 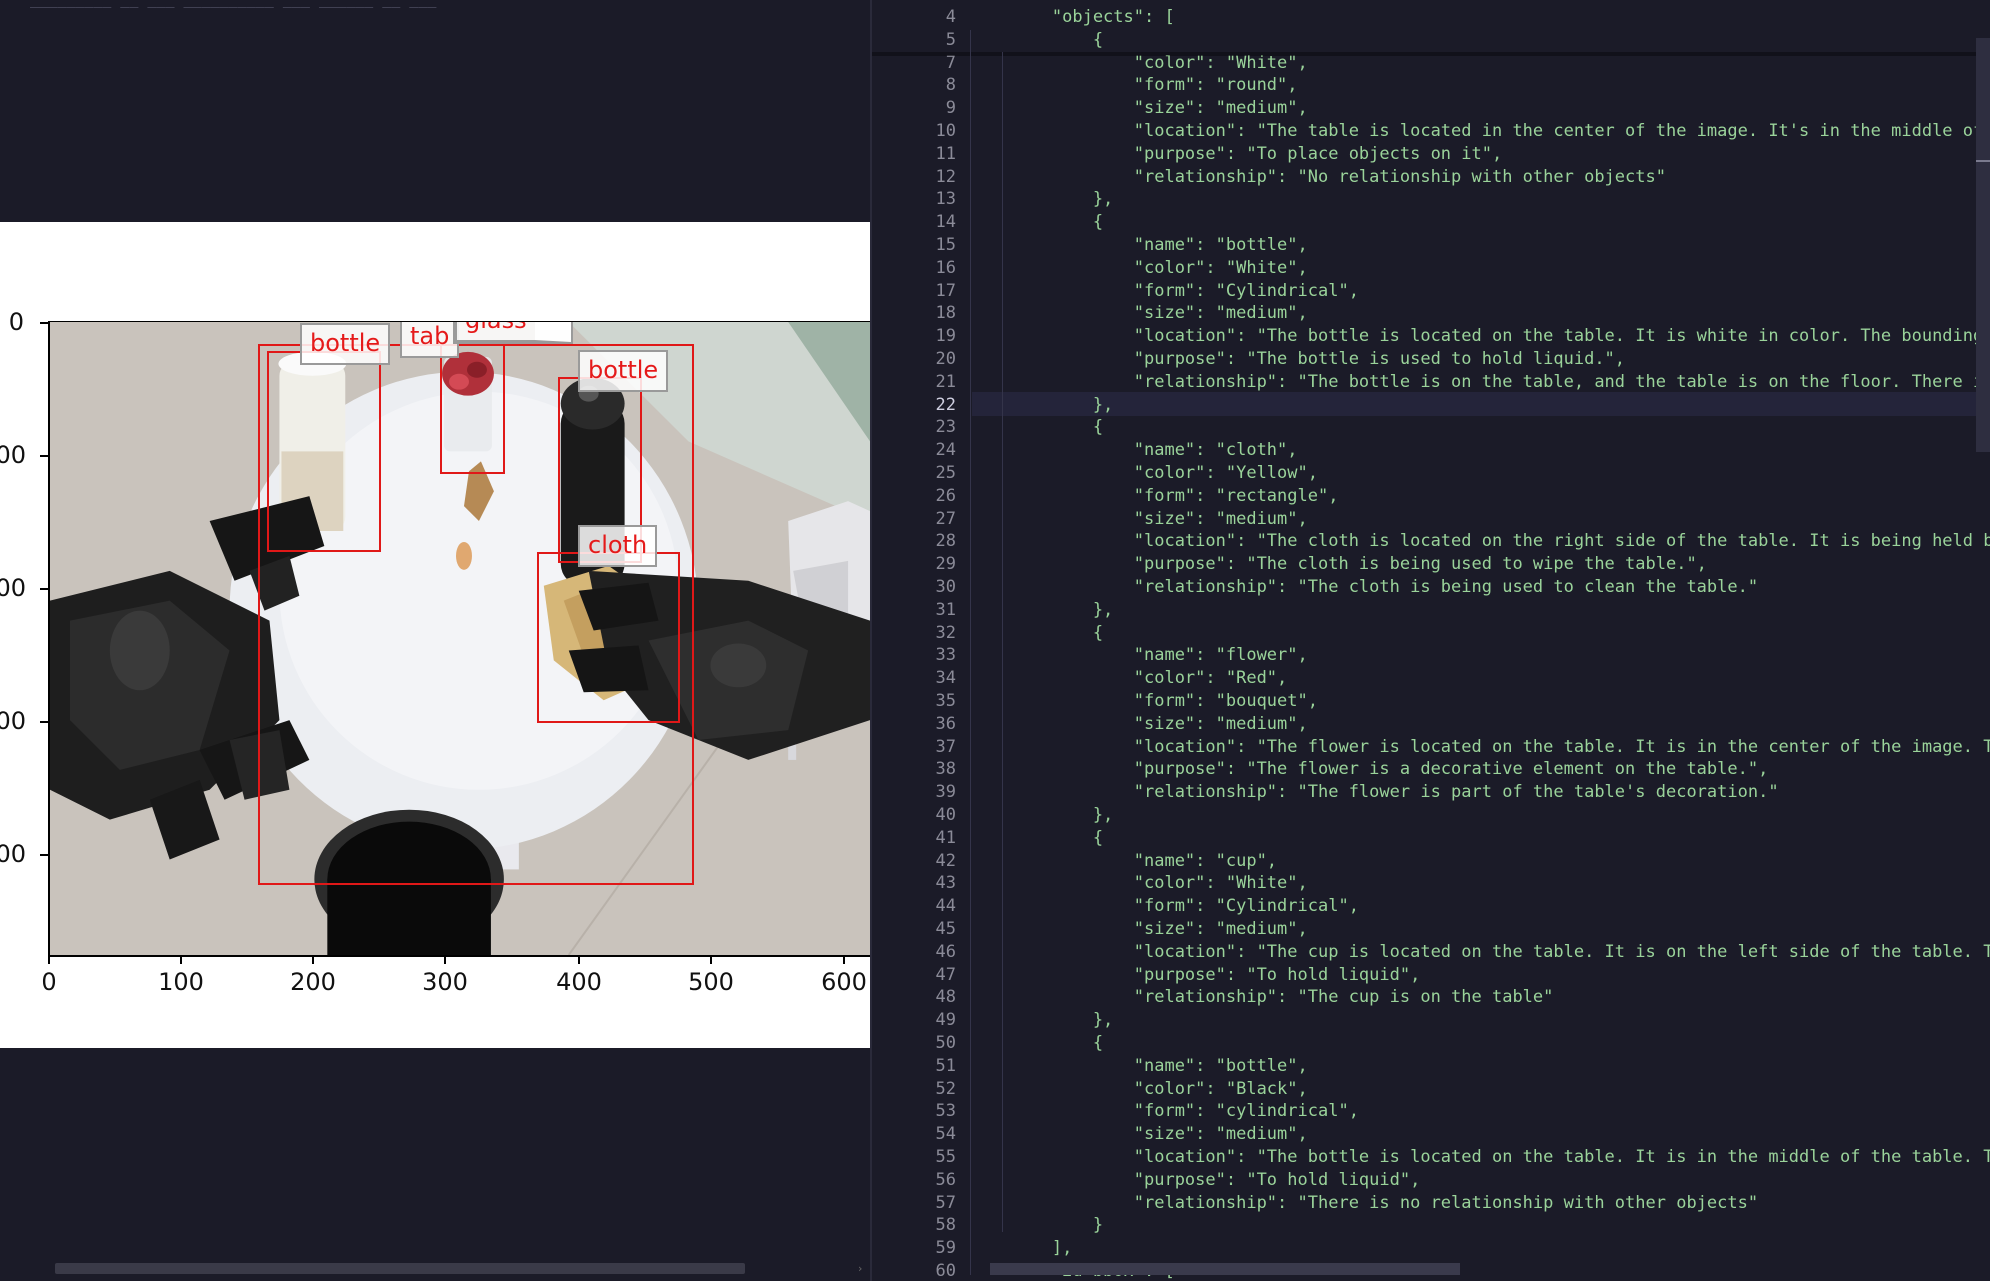 I want to click on code-line: "name": "flower",, so click(x=1139, y=655).